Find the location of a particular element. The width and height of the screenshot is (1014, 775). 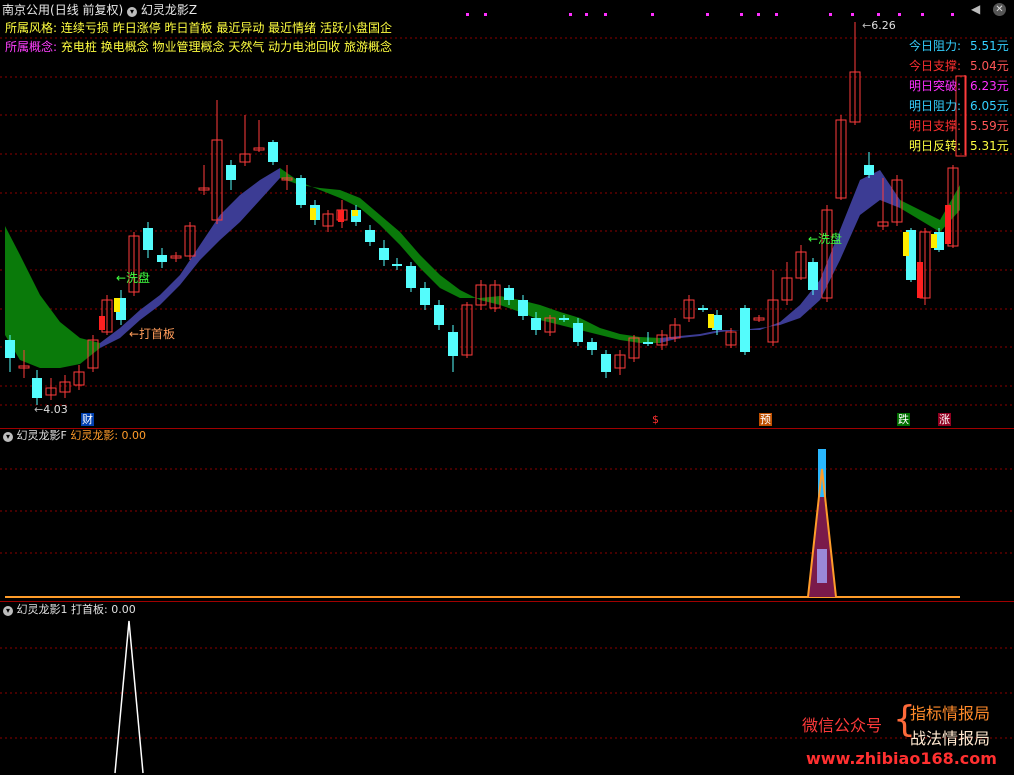

level-value: 5.31元 is located at coordinates (989, 146).